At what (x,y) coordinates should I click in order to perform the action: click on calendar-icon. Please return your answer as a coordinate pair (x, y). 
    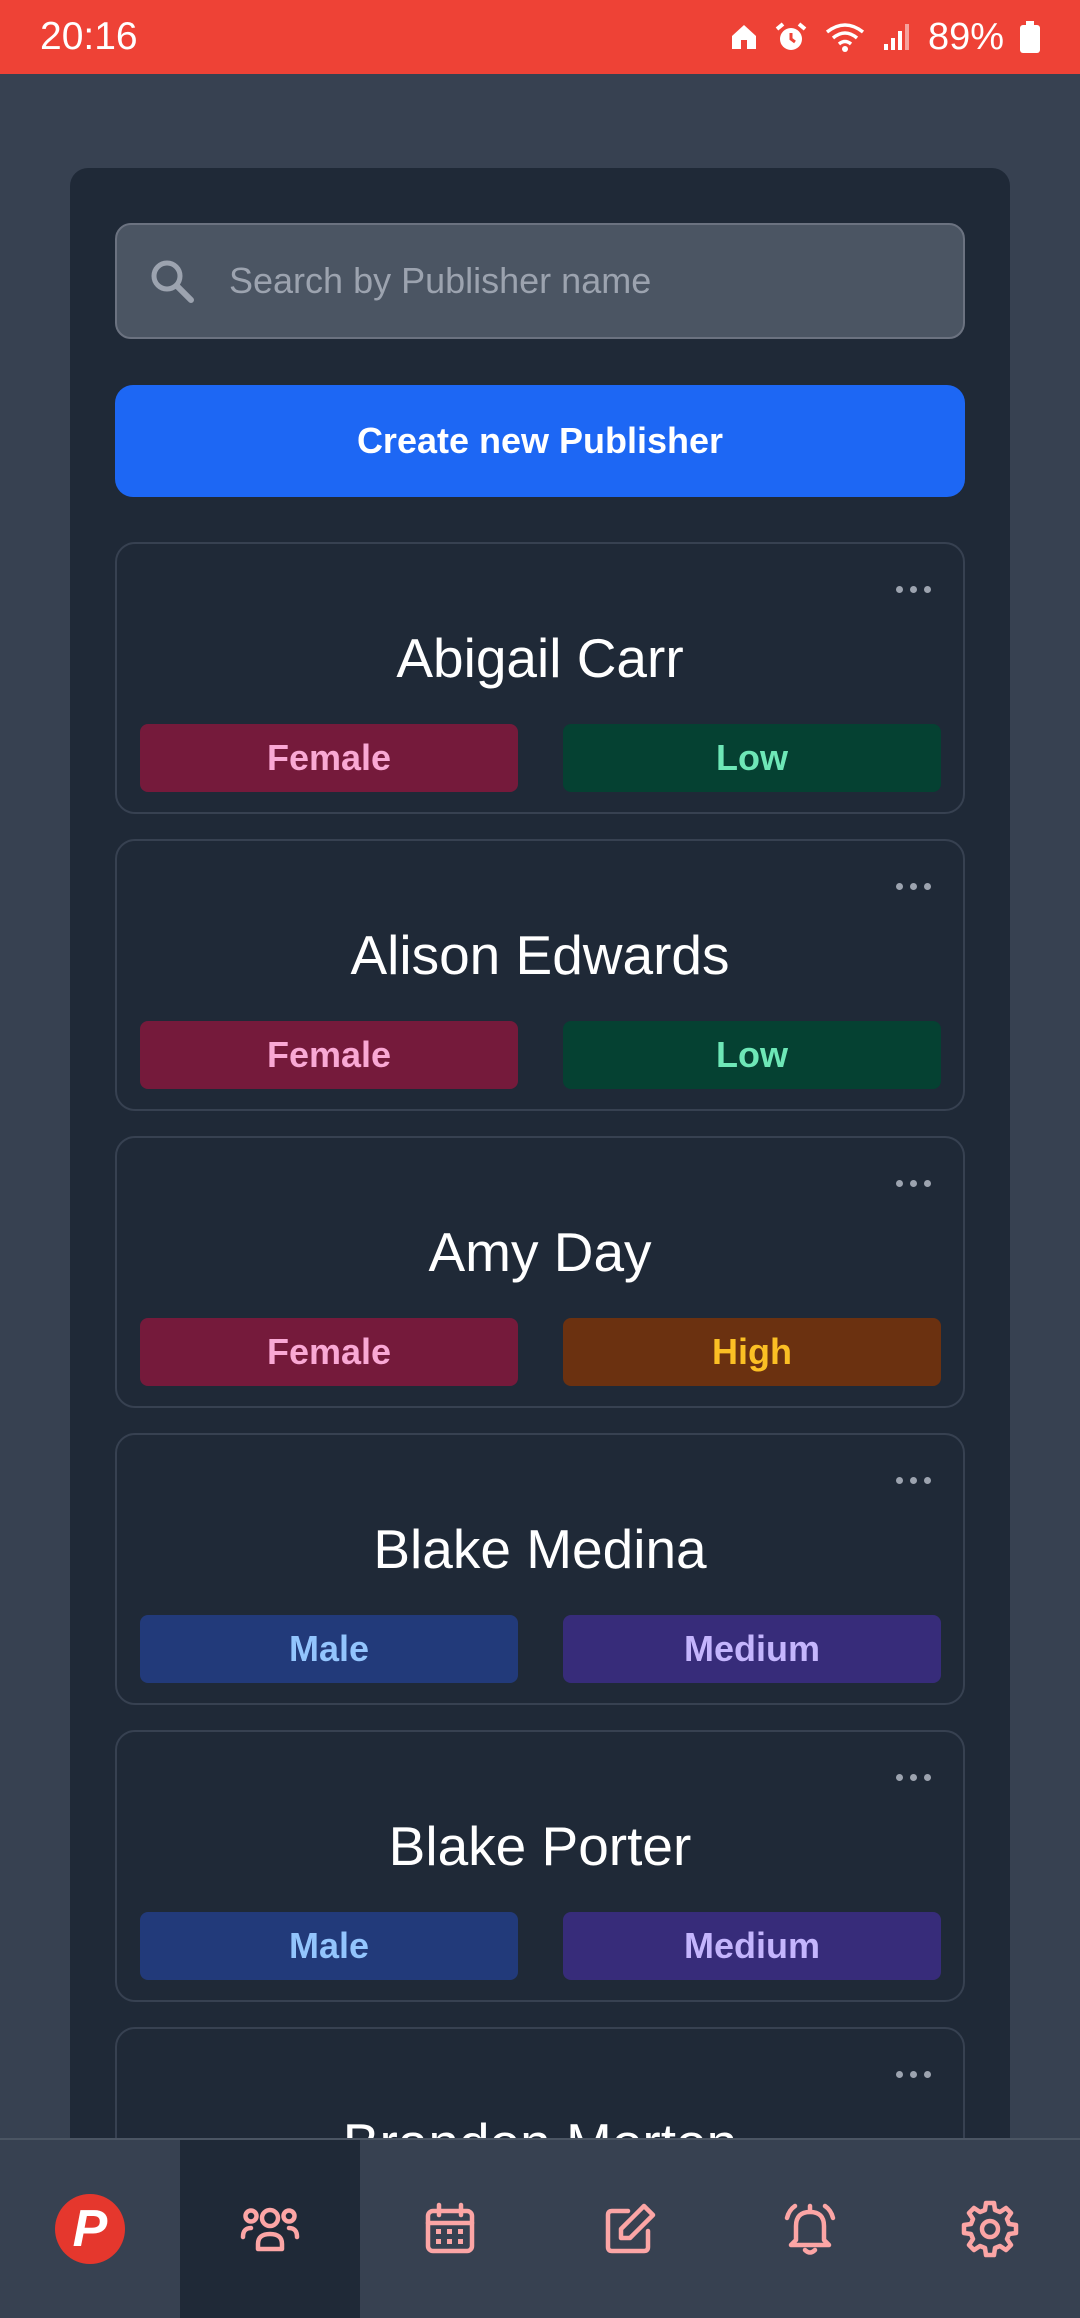
    Looking at the image, I should click on (450, 2228).